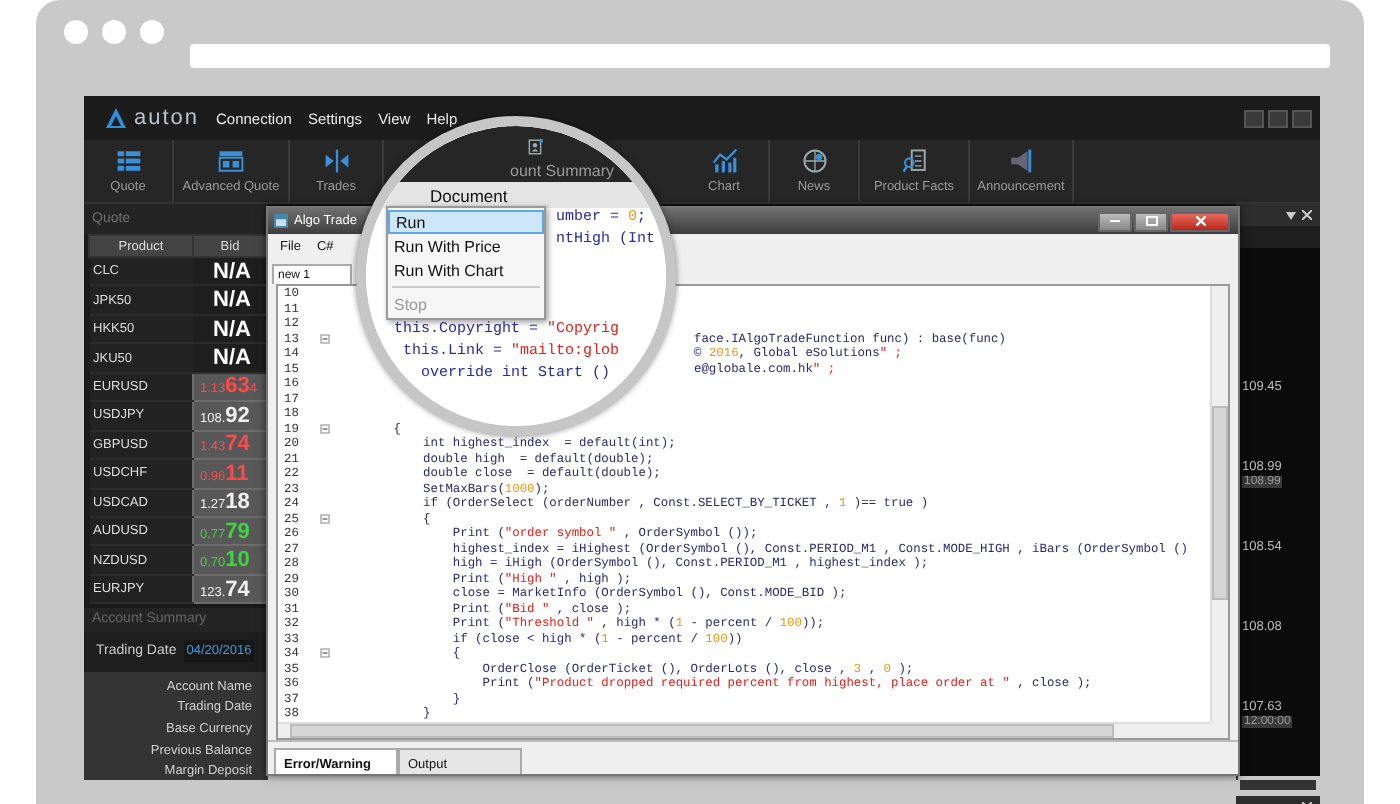  I want to click on chart-icon, so click(724, 161).